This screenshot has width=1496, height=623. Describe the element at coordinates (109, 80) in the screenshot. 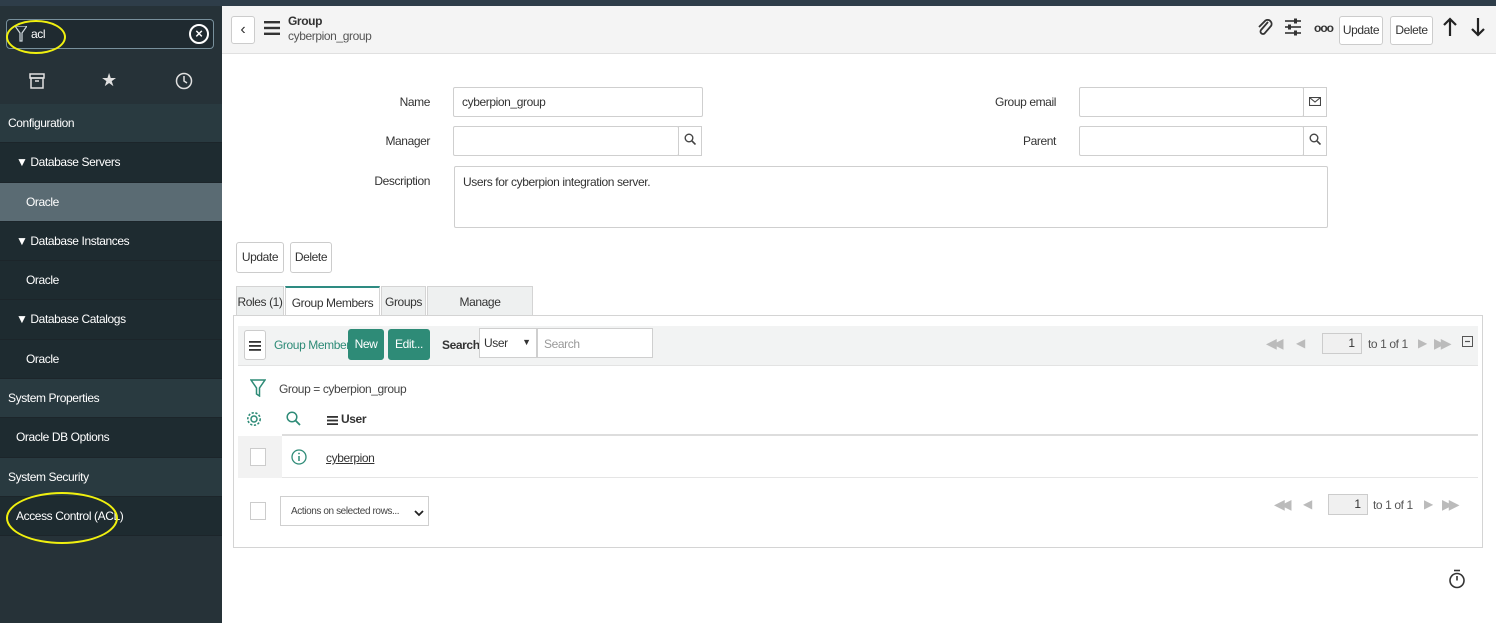

I see `star-icon: ★` at that location.